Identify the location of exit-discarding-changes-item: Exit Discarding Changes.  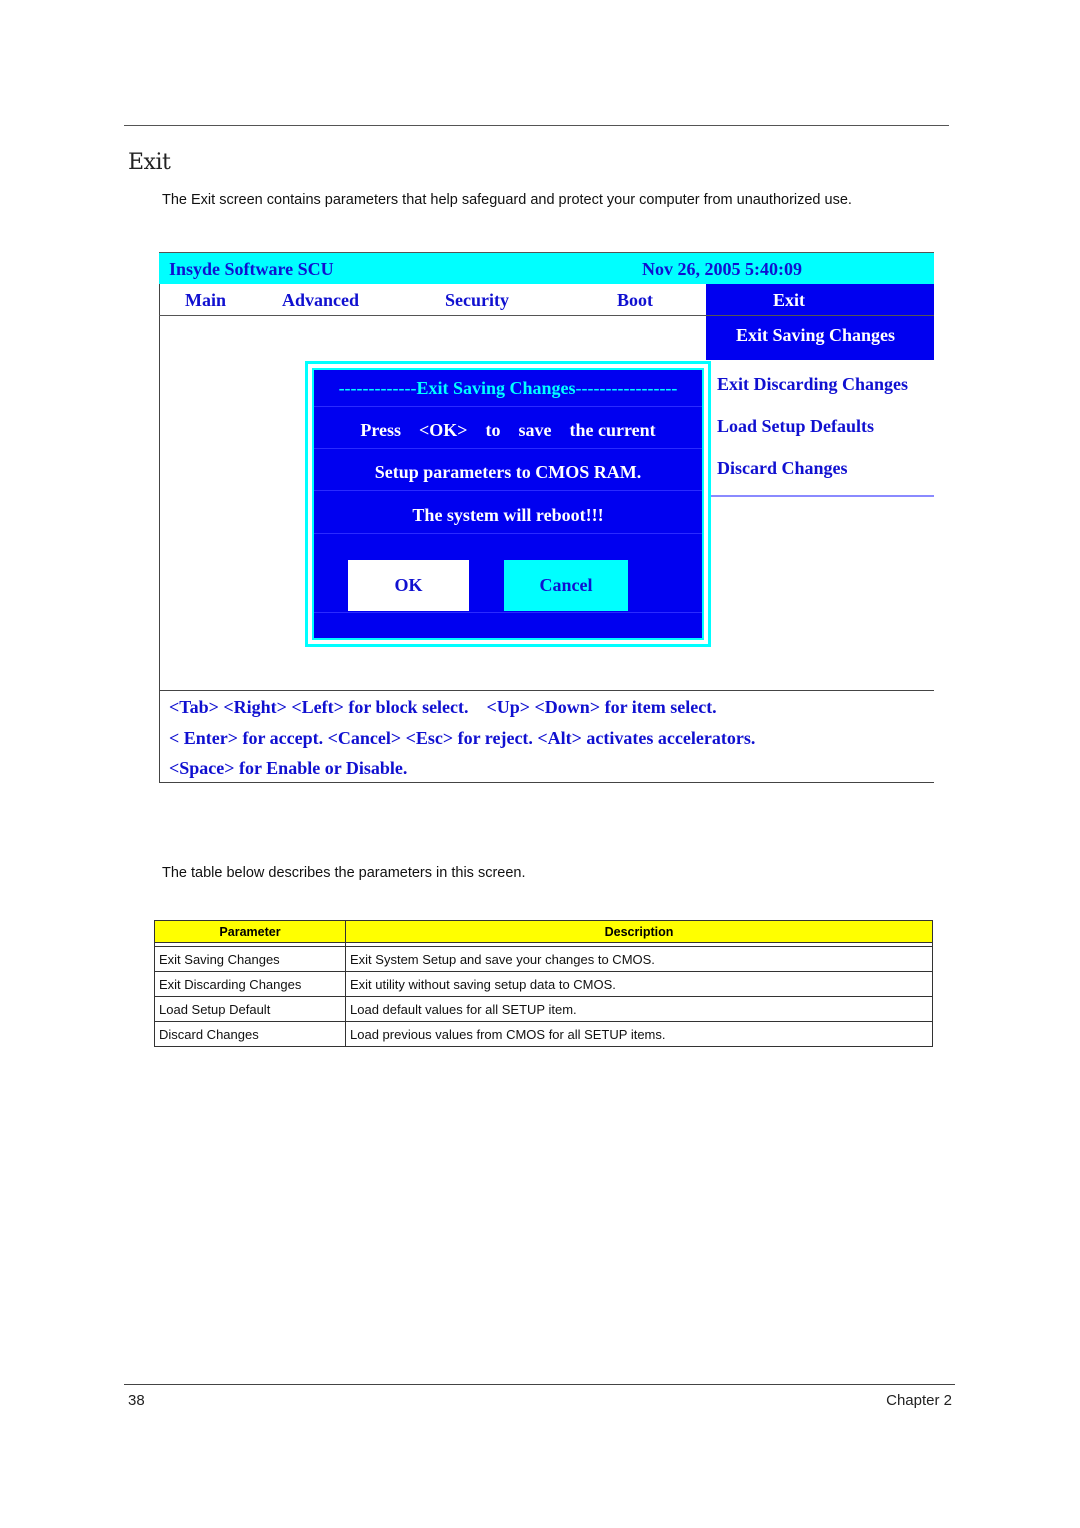
(812, 384).